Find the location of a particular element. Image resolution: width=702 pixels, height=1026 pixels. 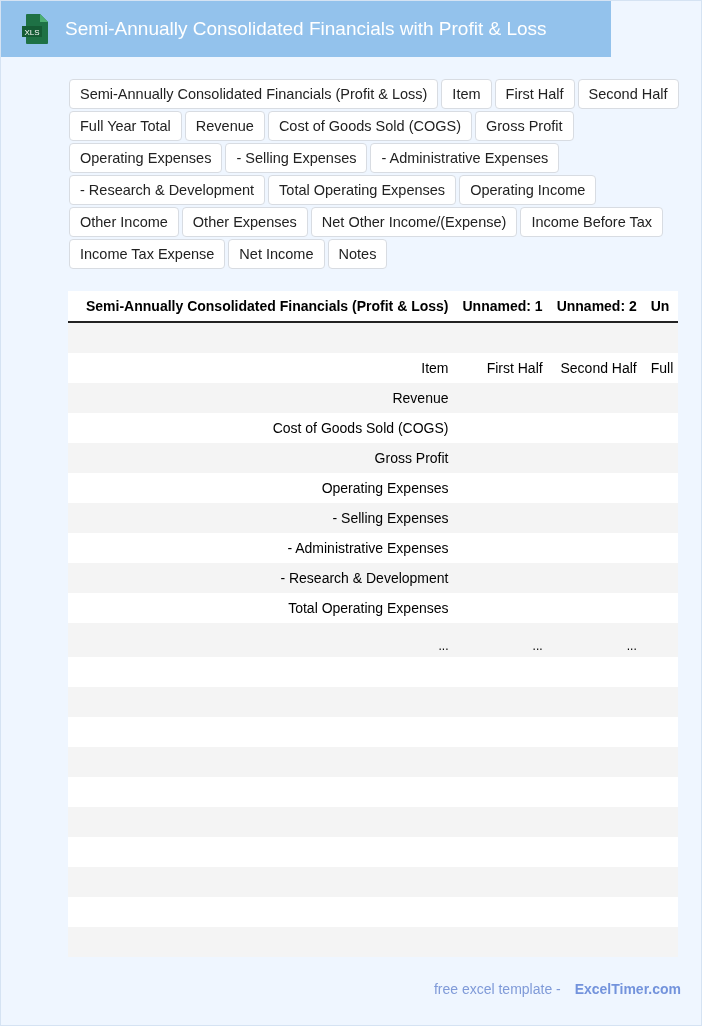

column-header: Unnamed: 1 is located at coordinates (502, 306).